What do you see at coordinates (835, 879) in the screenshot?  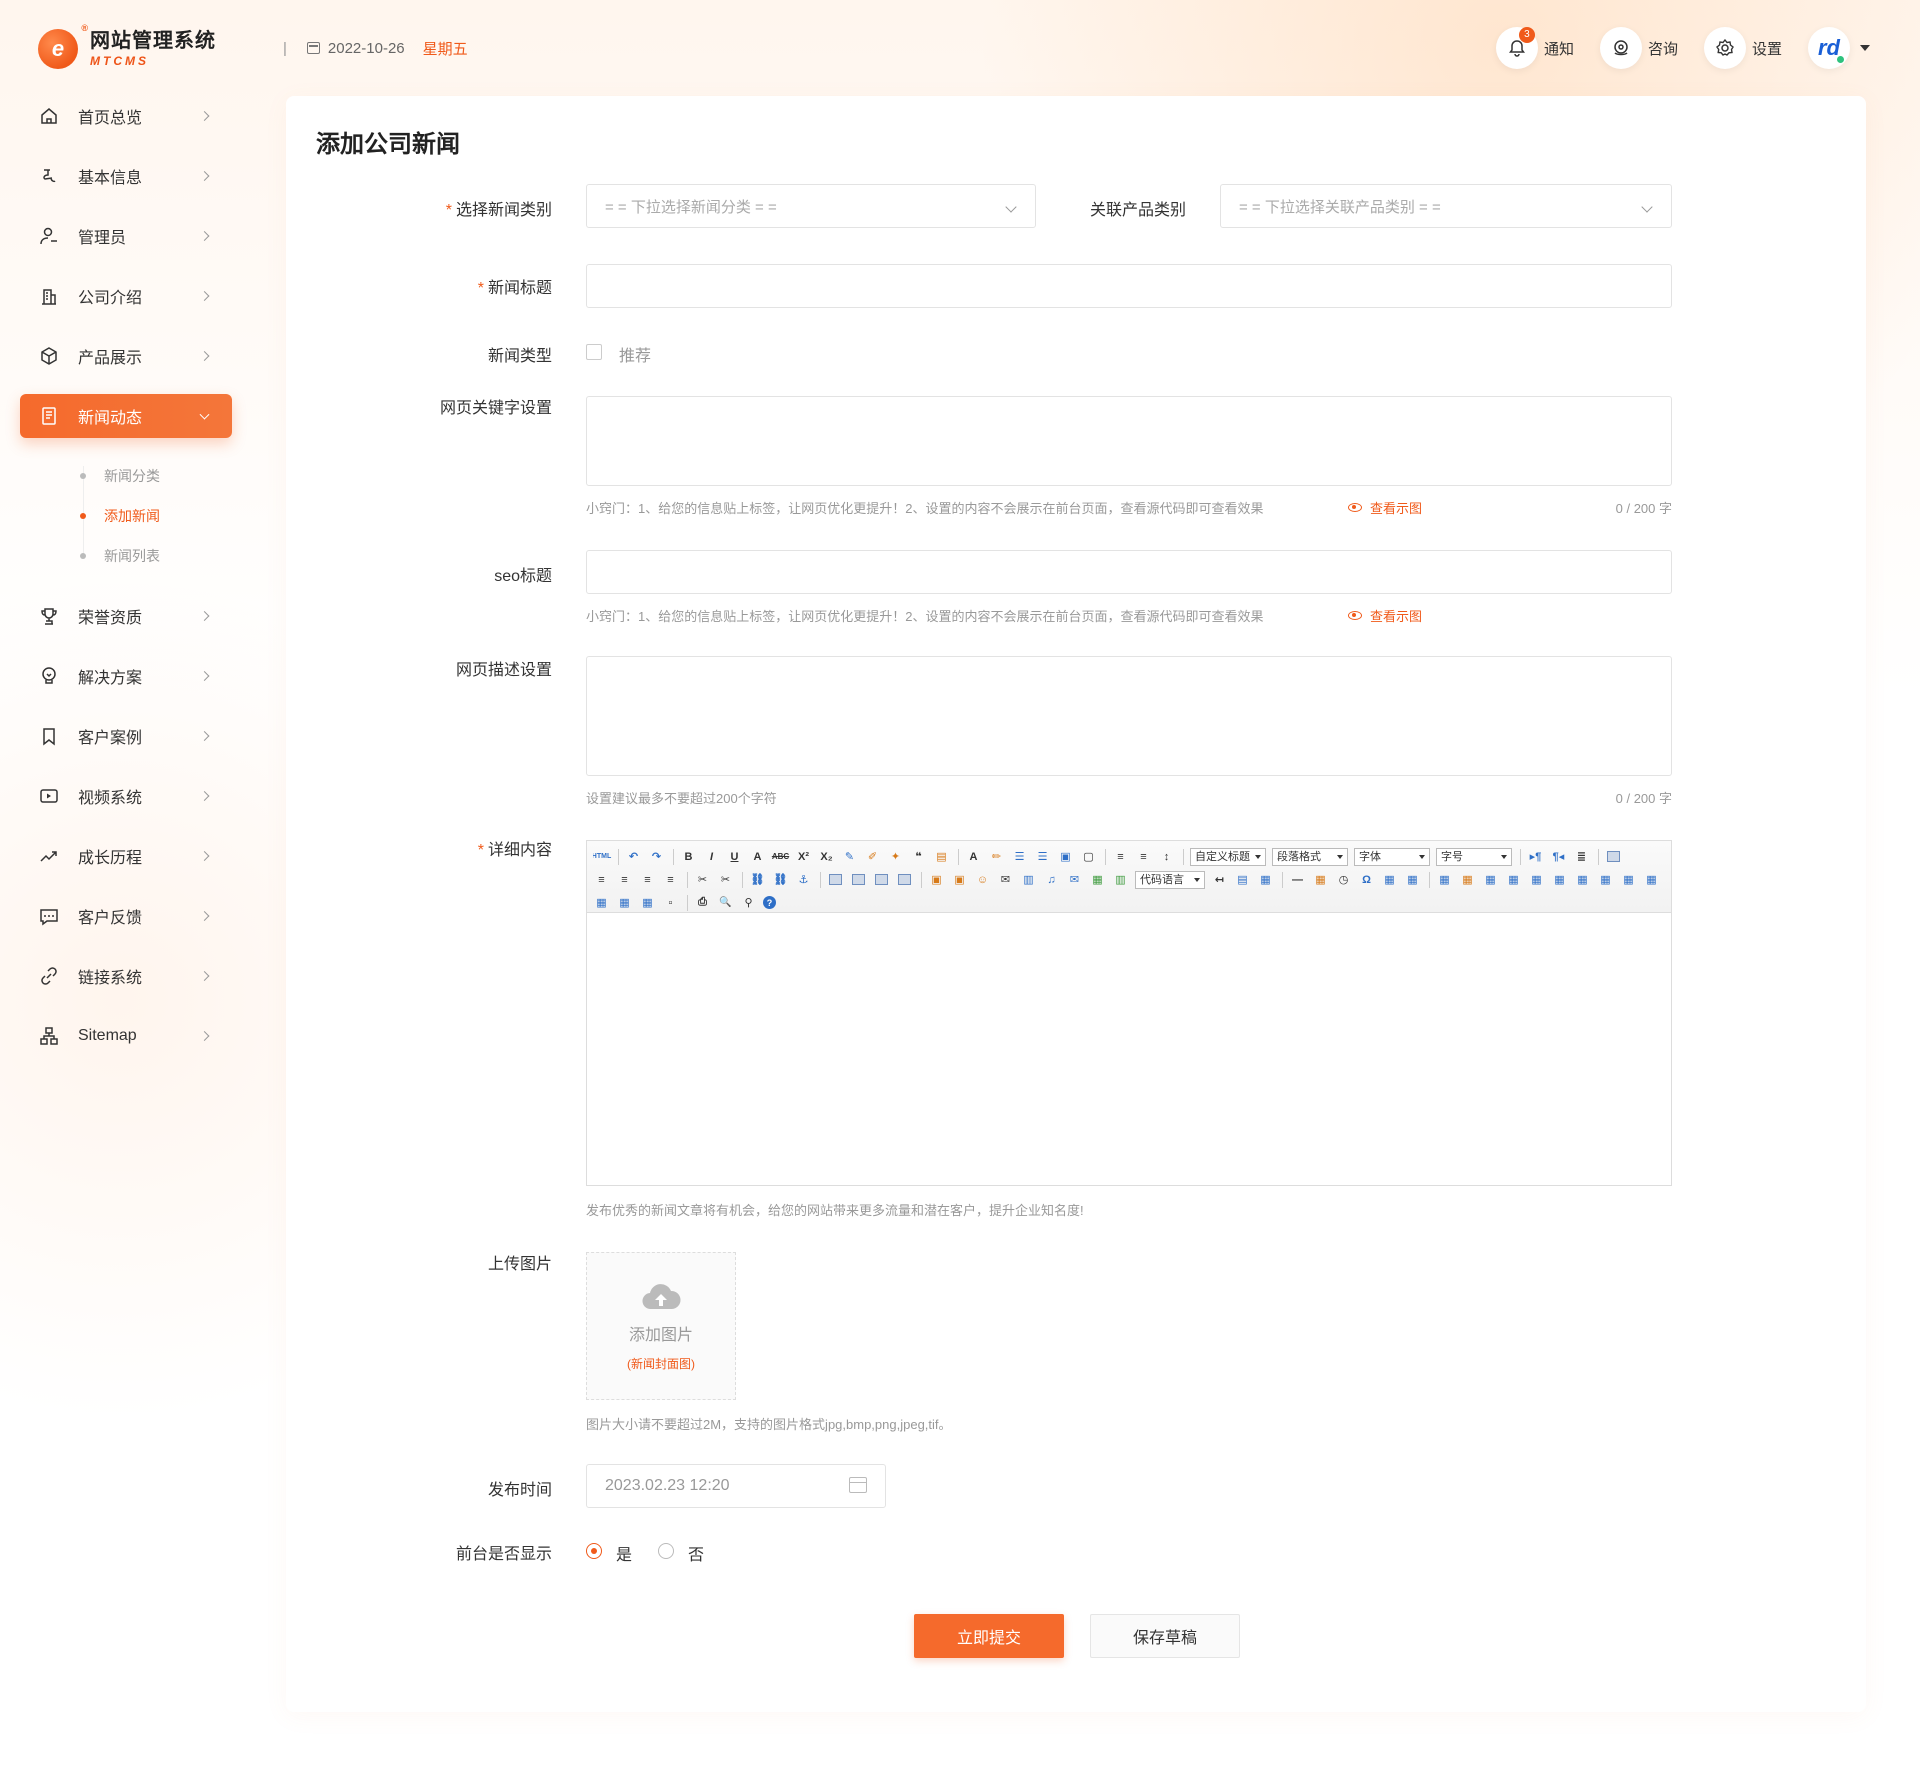 I see `image-none-icon` at bounding box center [835, 879].